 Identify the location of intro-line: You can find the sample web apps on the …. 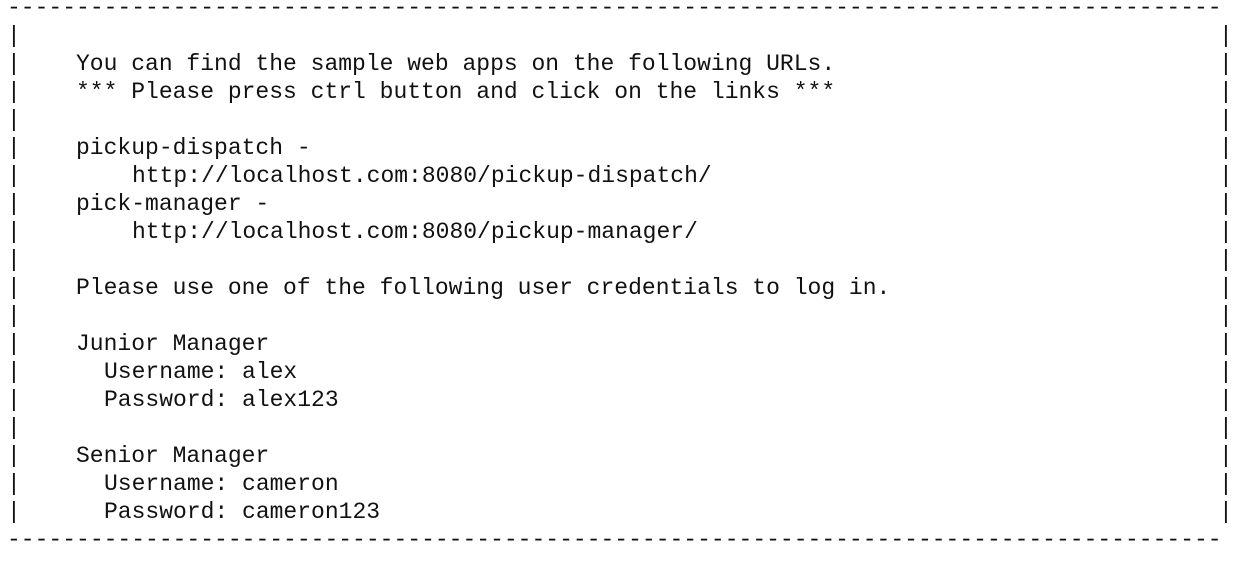
(456, 64).